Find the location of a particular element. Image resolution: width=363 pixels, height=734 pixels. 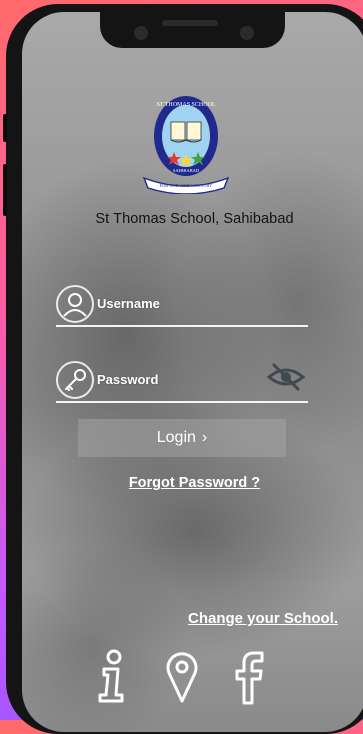

password-placeholder: Password is located at coordinates (128, 379).